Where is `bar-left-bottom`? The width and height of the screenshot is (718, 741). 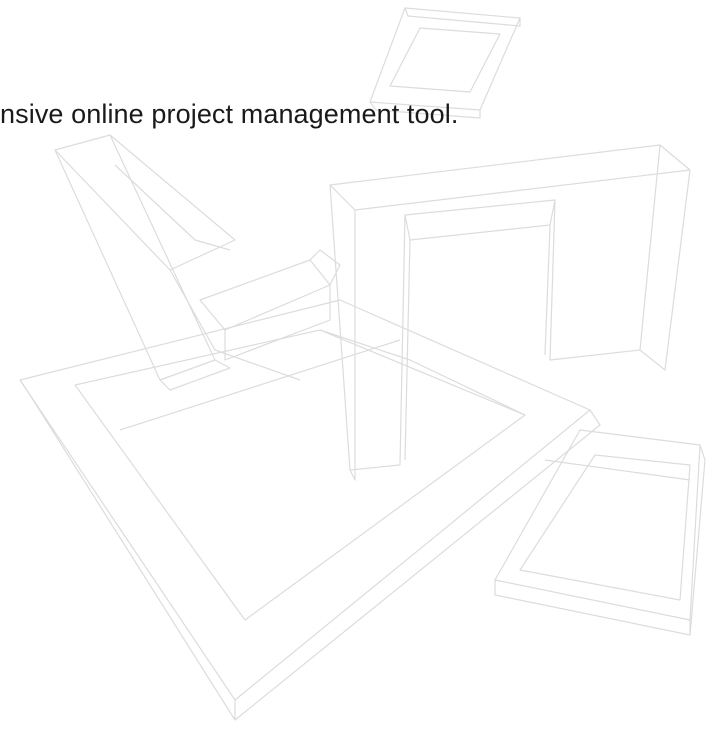
bar-left-bottom is located at coordinates (195, 375).